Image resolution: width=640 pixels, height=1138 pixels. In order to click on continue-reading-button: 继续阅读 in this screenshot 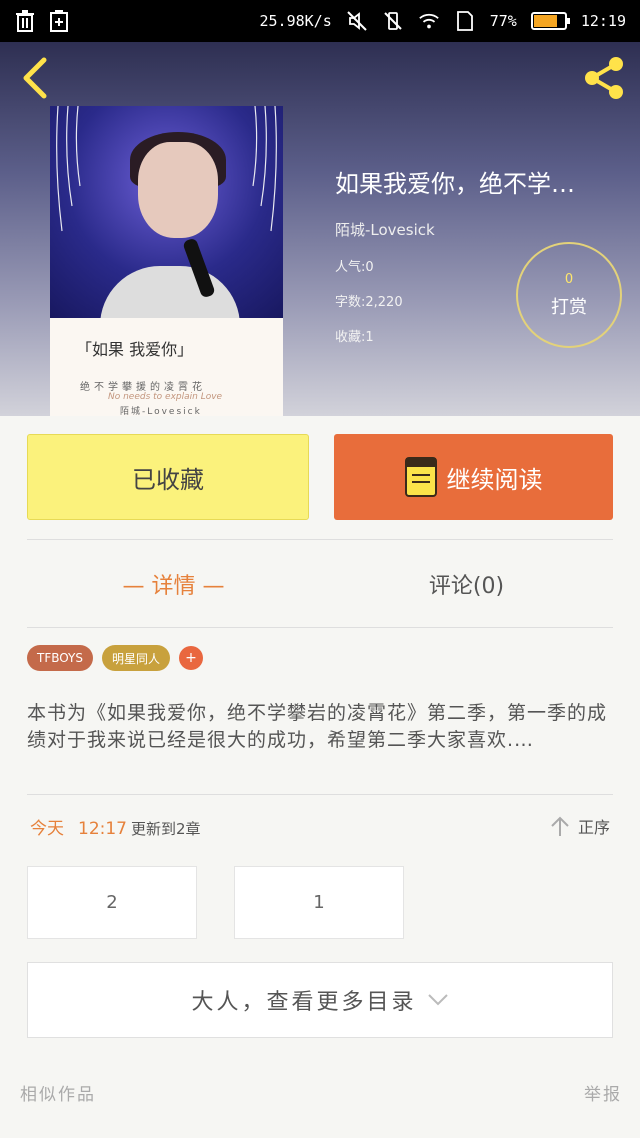, I will do `click(473, 477)`.